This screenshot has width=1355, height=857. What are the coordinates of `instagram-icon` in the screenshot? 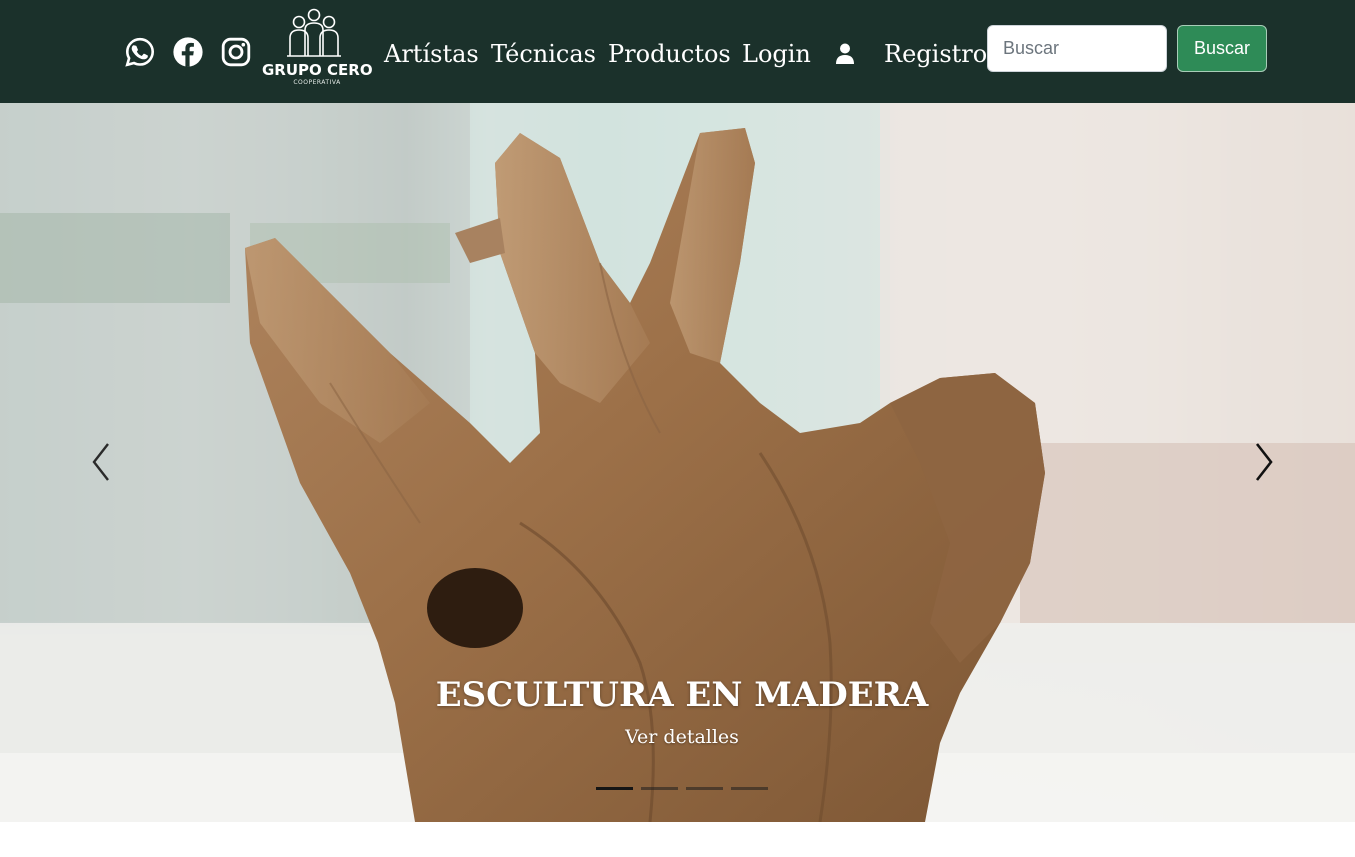 It's located at (236, 52).